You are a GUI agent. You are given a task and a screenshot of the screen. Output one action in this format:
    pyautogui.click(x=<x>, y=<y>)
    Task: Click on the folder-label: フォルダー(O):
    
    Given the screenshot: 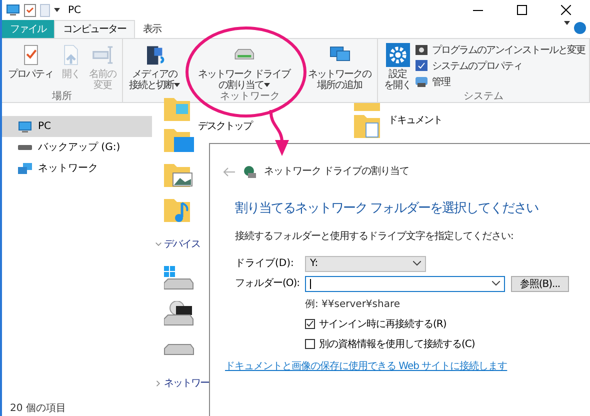 What is the action you would take?
    pyautogui.click(x=268, y=284)
    